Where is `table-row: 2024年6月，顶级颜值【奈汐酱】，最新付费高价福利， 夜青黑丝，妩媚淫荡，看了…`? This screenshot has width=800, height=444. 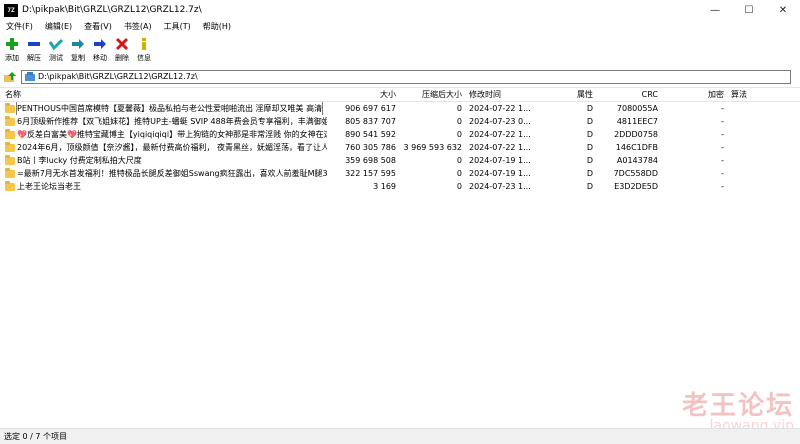
table-row: 2024年6月，顶级颜值【奈汐酱】，最新付费高价福利， 夜青黑丝，妩媚淫荡，看了… is located at coordinates (400, 147).